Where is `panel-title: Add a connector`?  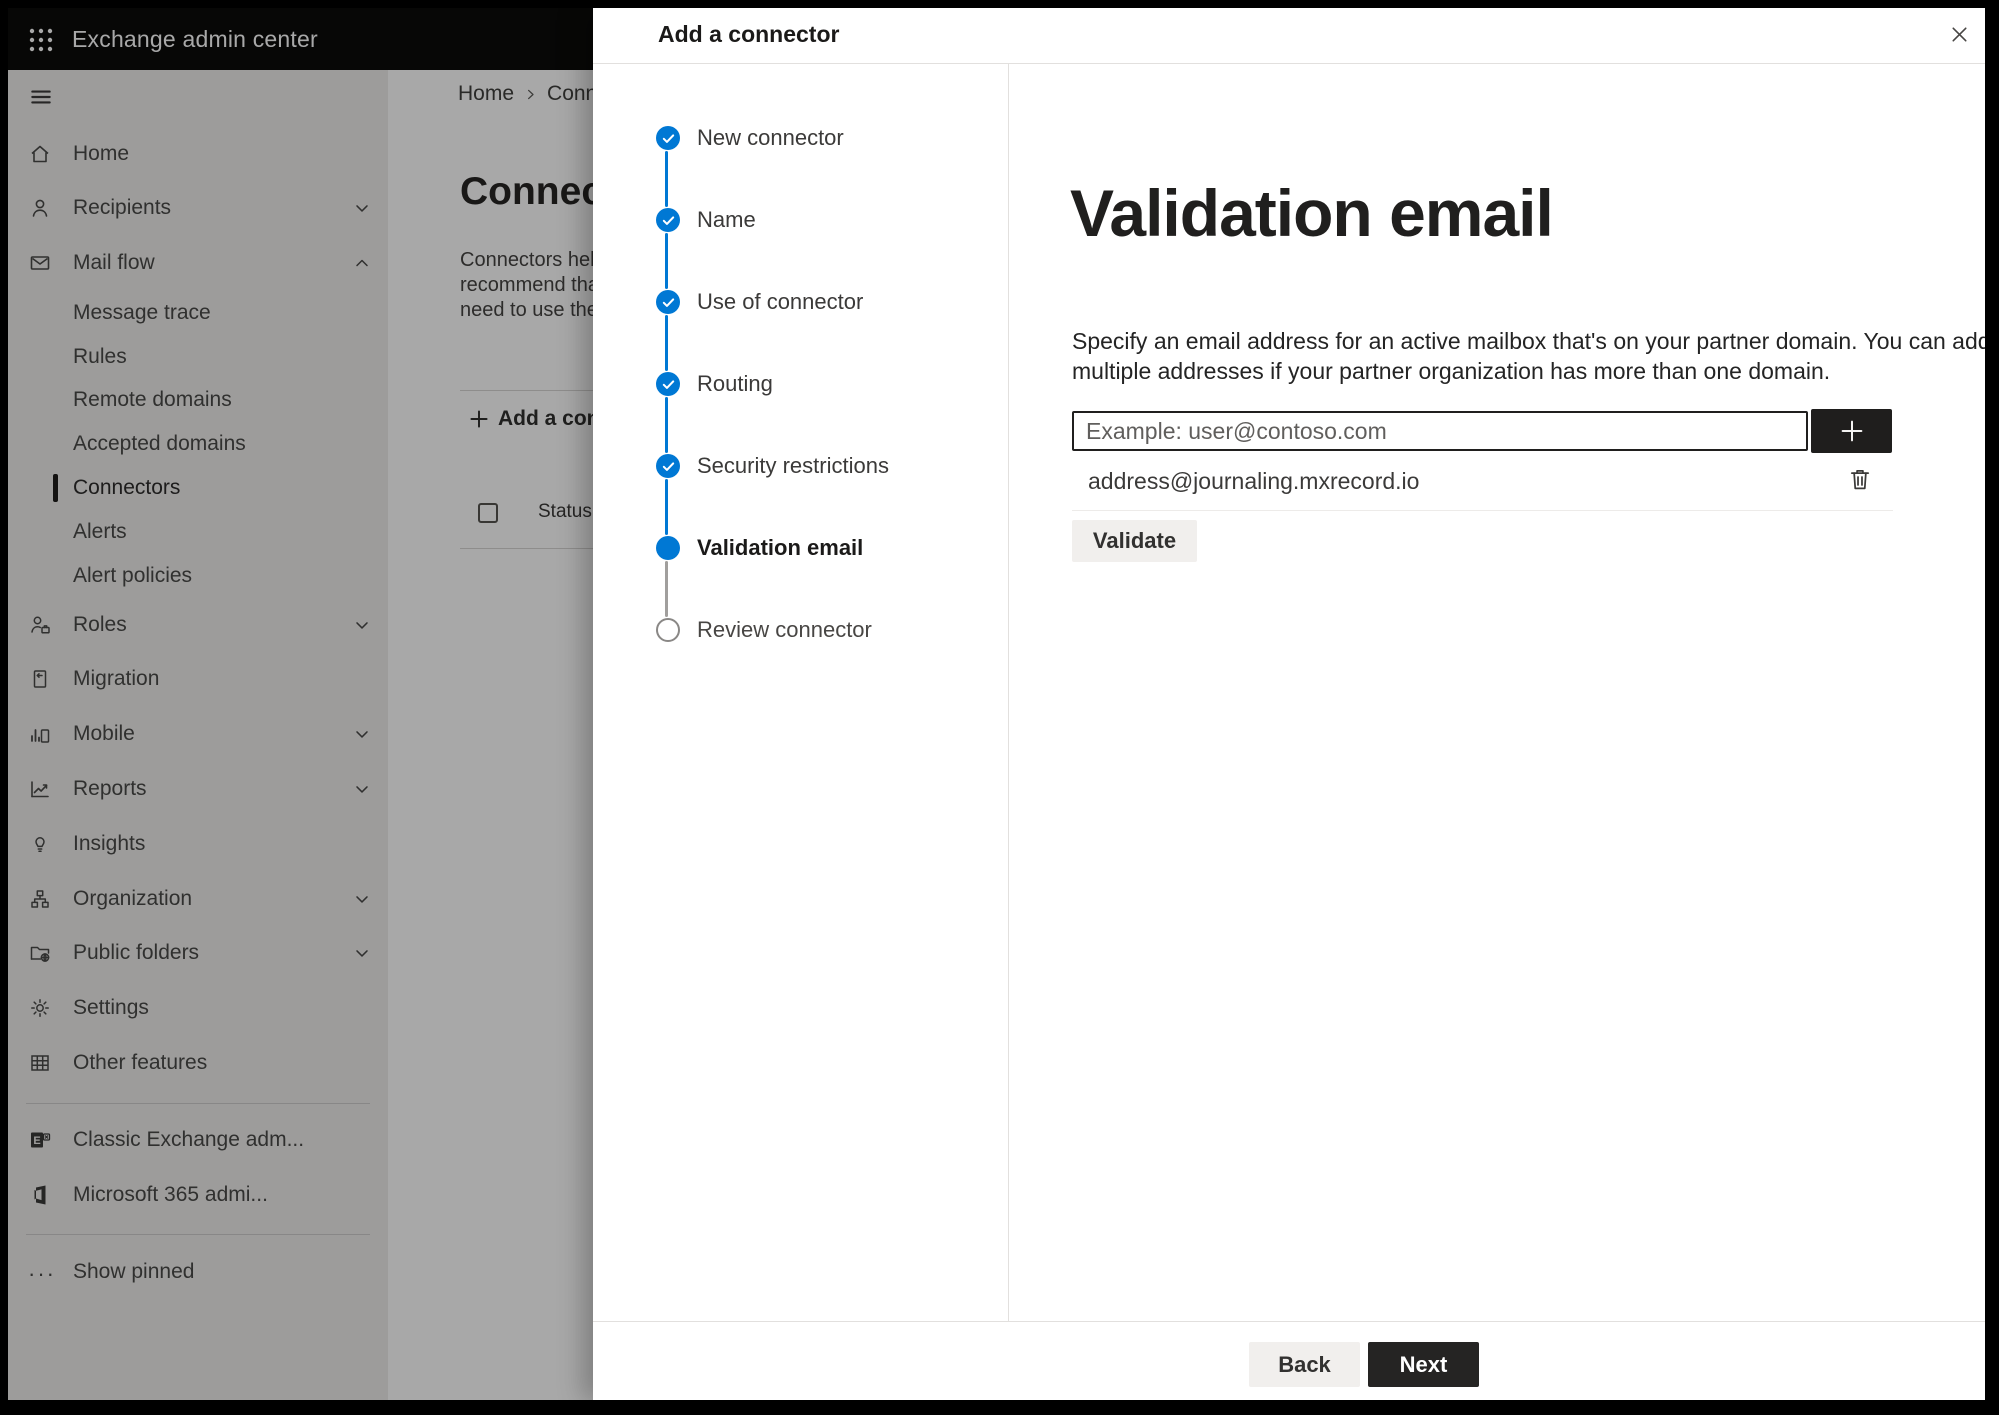 panel-title: Add a connector is located at coordinates (749, 34).